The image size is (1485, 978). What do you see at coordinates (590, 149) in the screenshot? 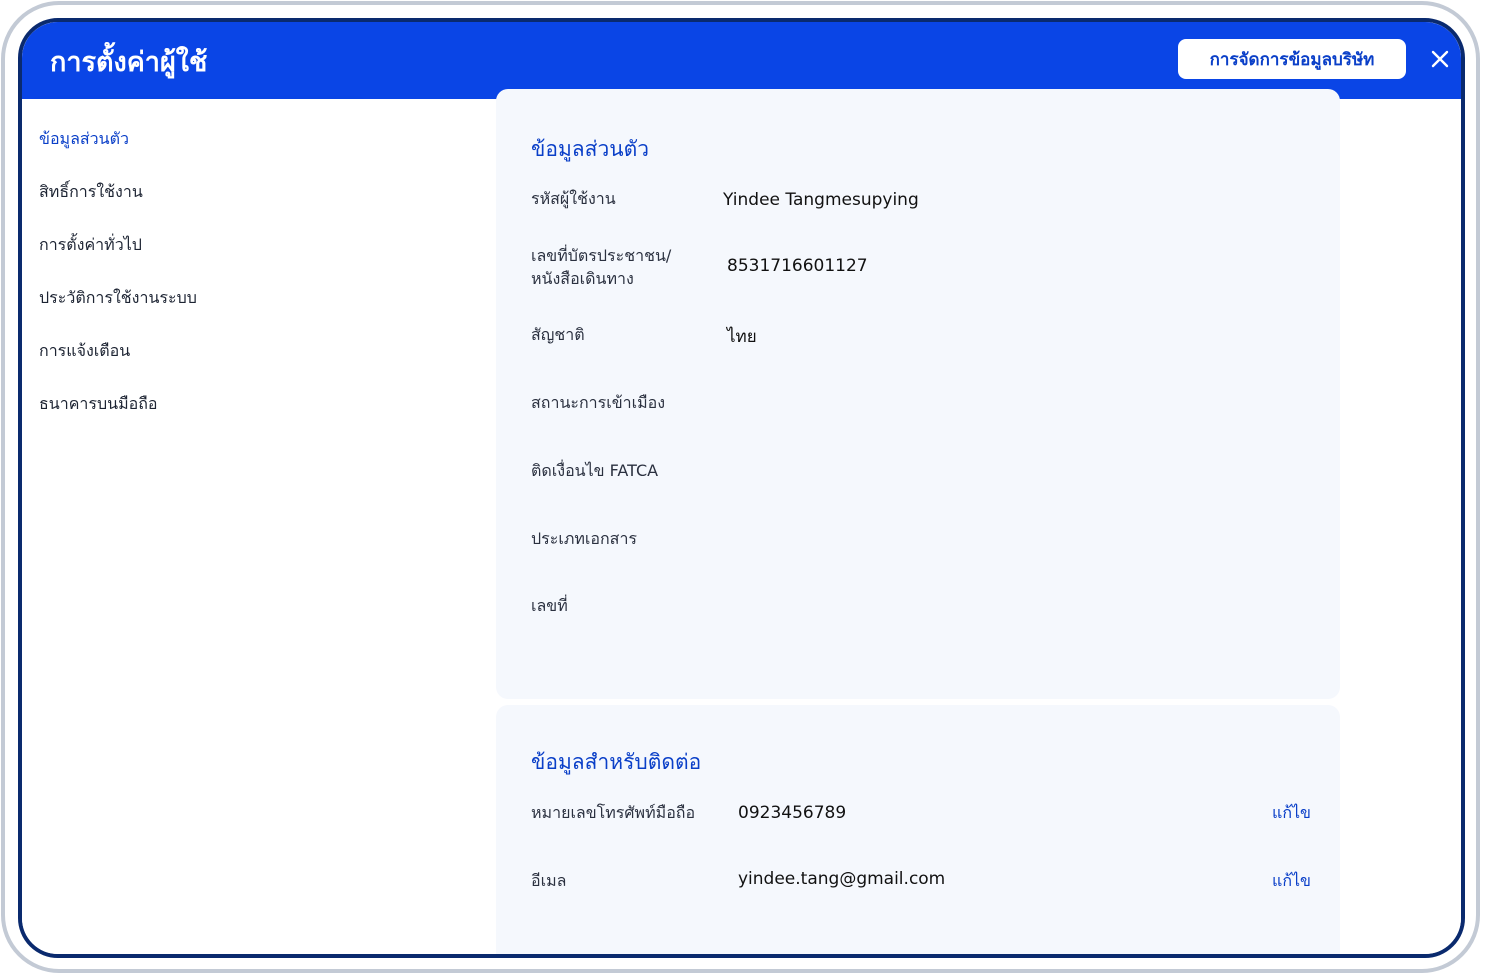
I see `personal-info-title: ข้อมูลส่วนตัว` at bounding box center [590, 149].